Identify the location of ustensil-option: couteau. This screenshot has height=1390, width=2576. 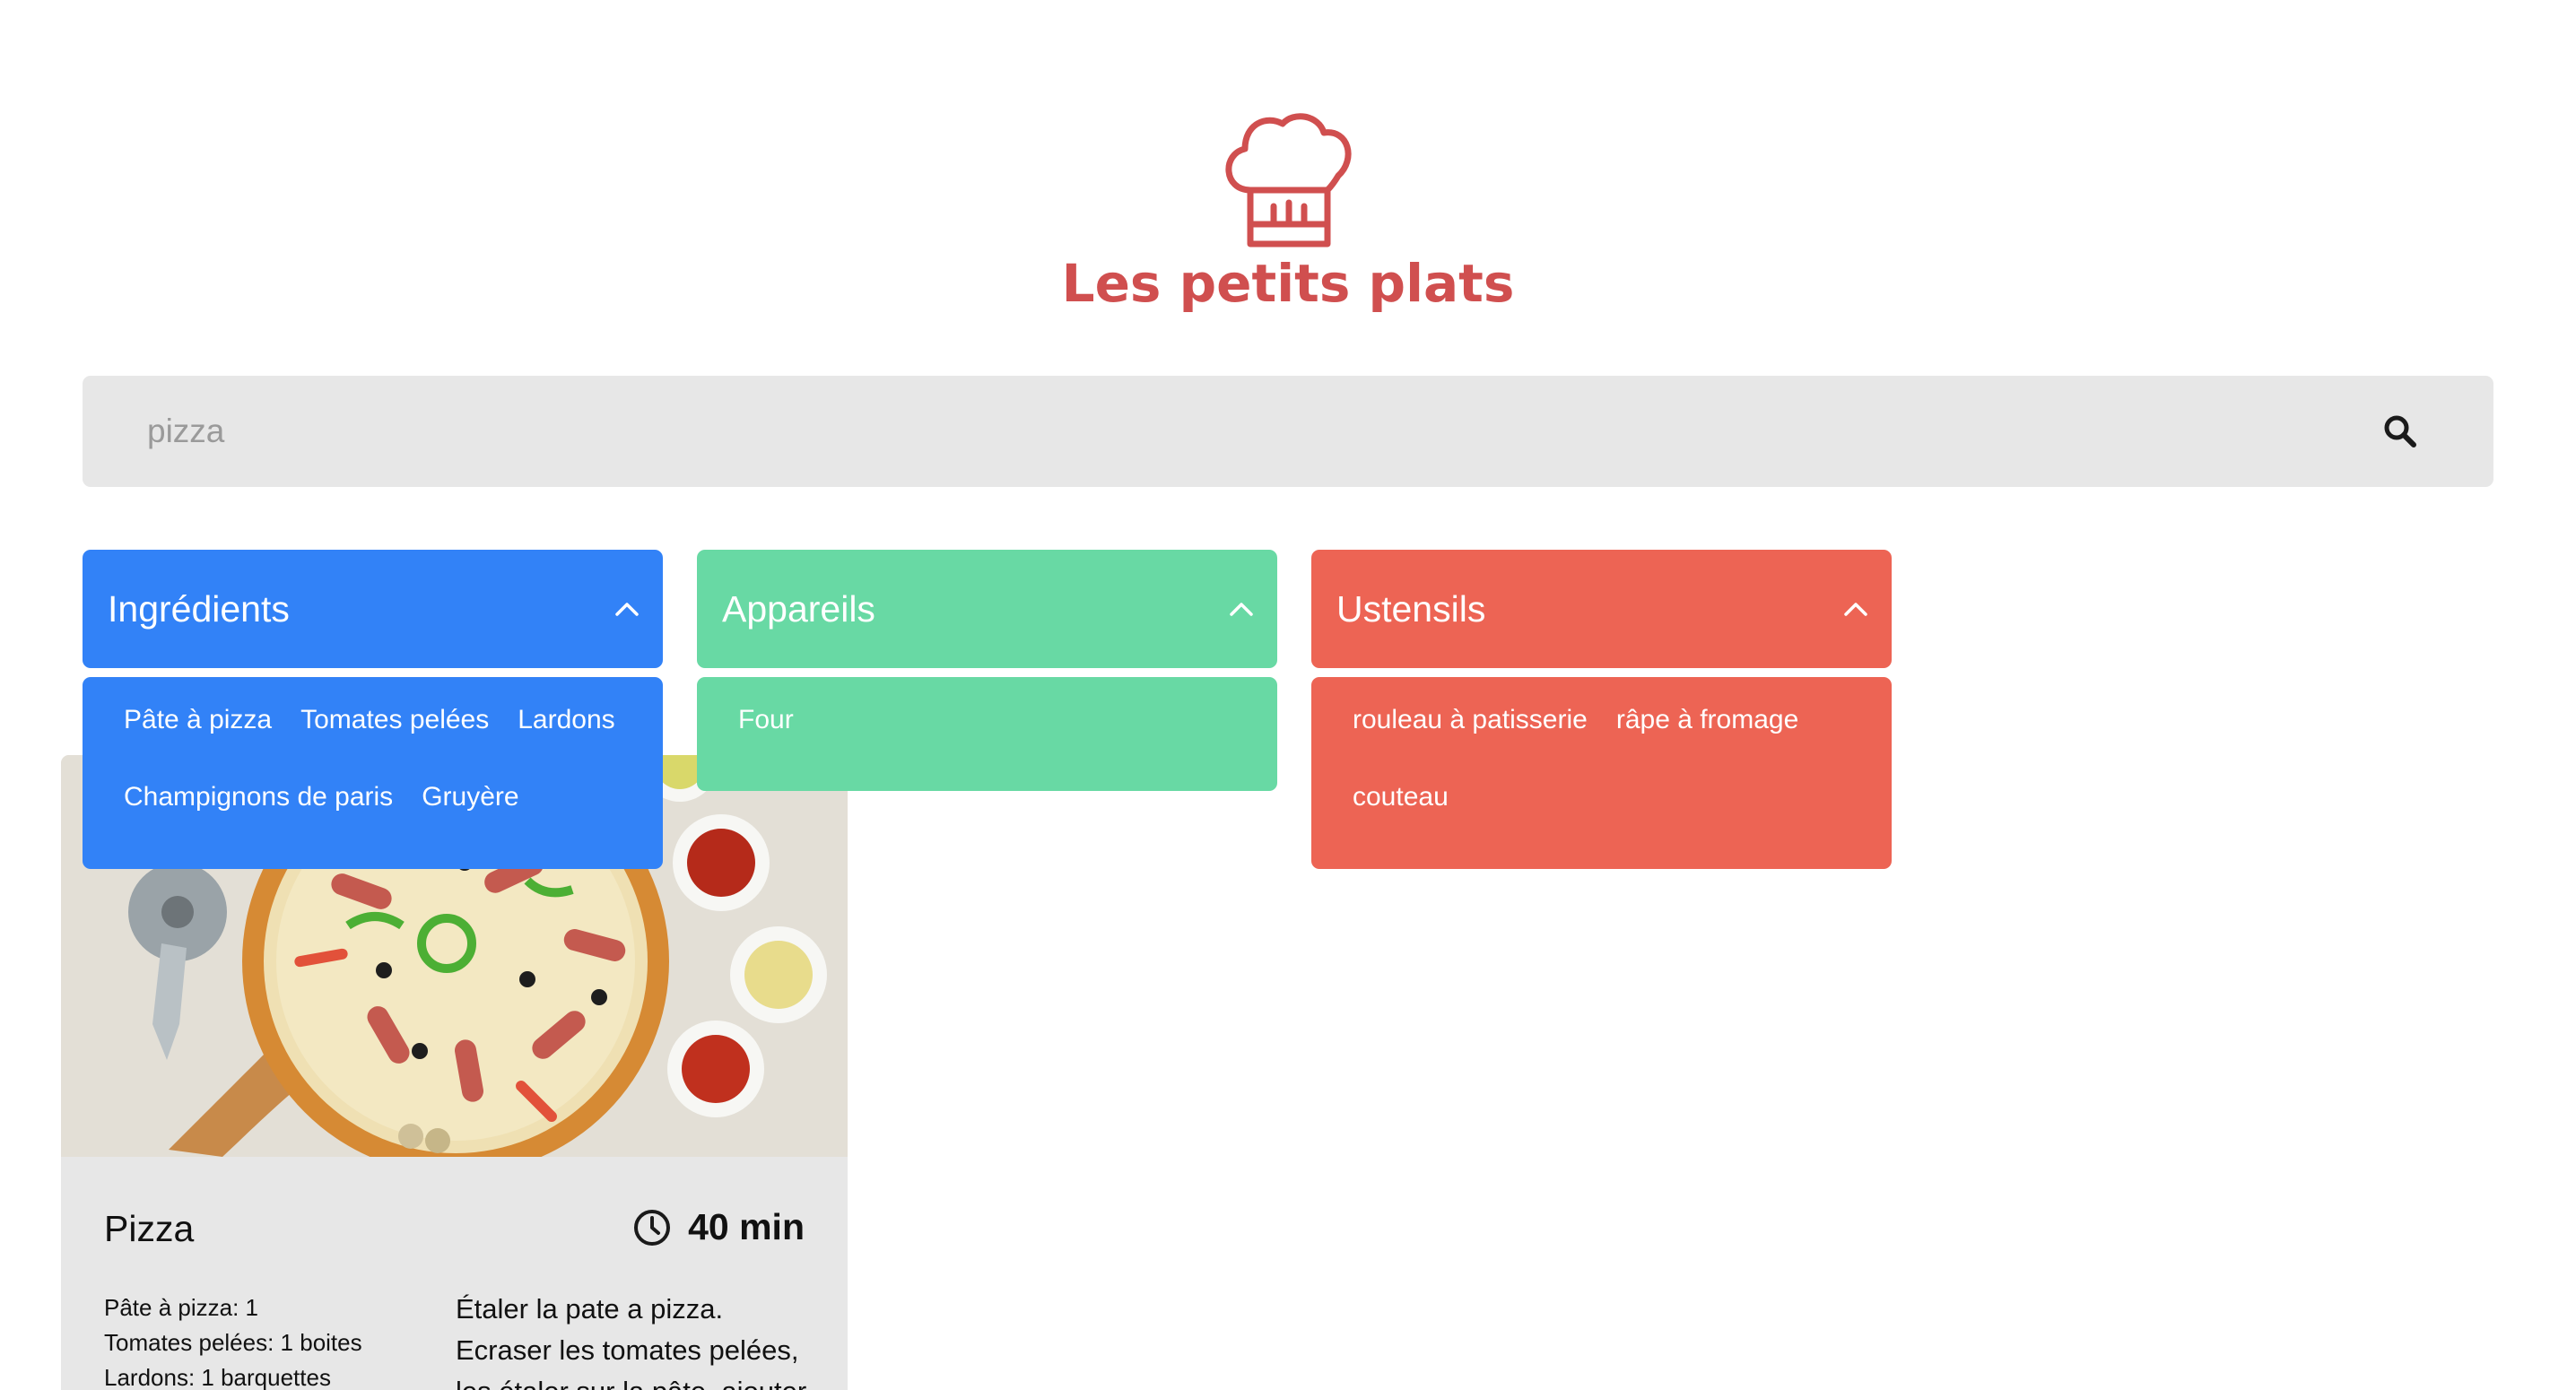
(1400, 819).